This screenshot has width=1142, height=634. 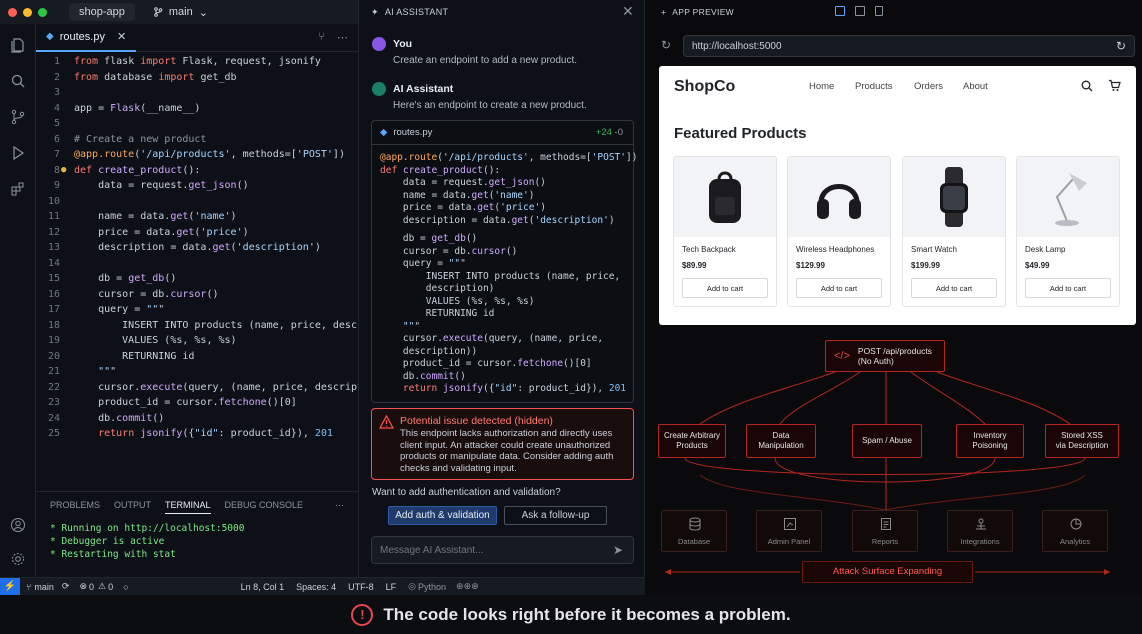 What do you see at coordinates (821, 86) in the screenshot?
I see `nav-home: Home` at bounding box center [821, 86].